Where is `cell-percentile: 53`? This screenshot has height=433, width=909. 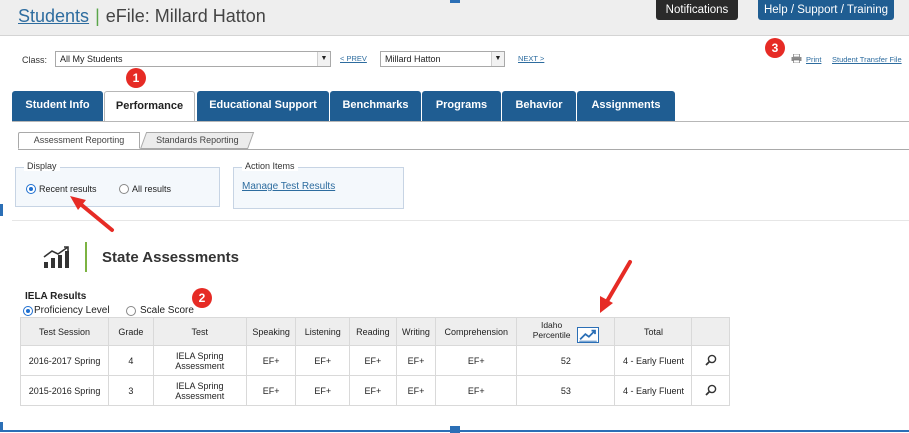 cell-percentile: 53 is located at coordinates (566, 390).